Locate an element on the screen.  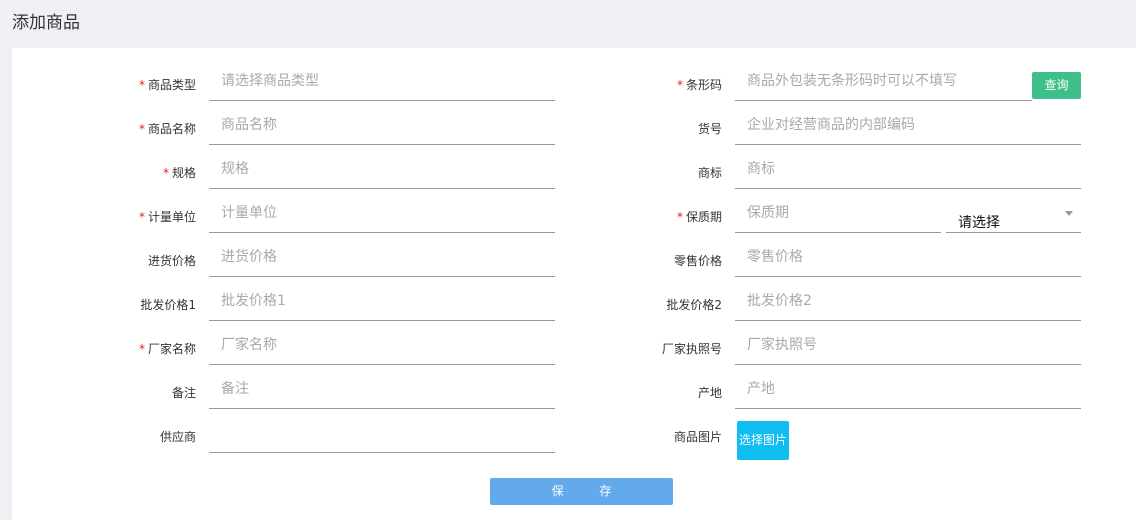
label-manufacturer-license: 厂家执照号 is located at coordinates (691, 349).